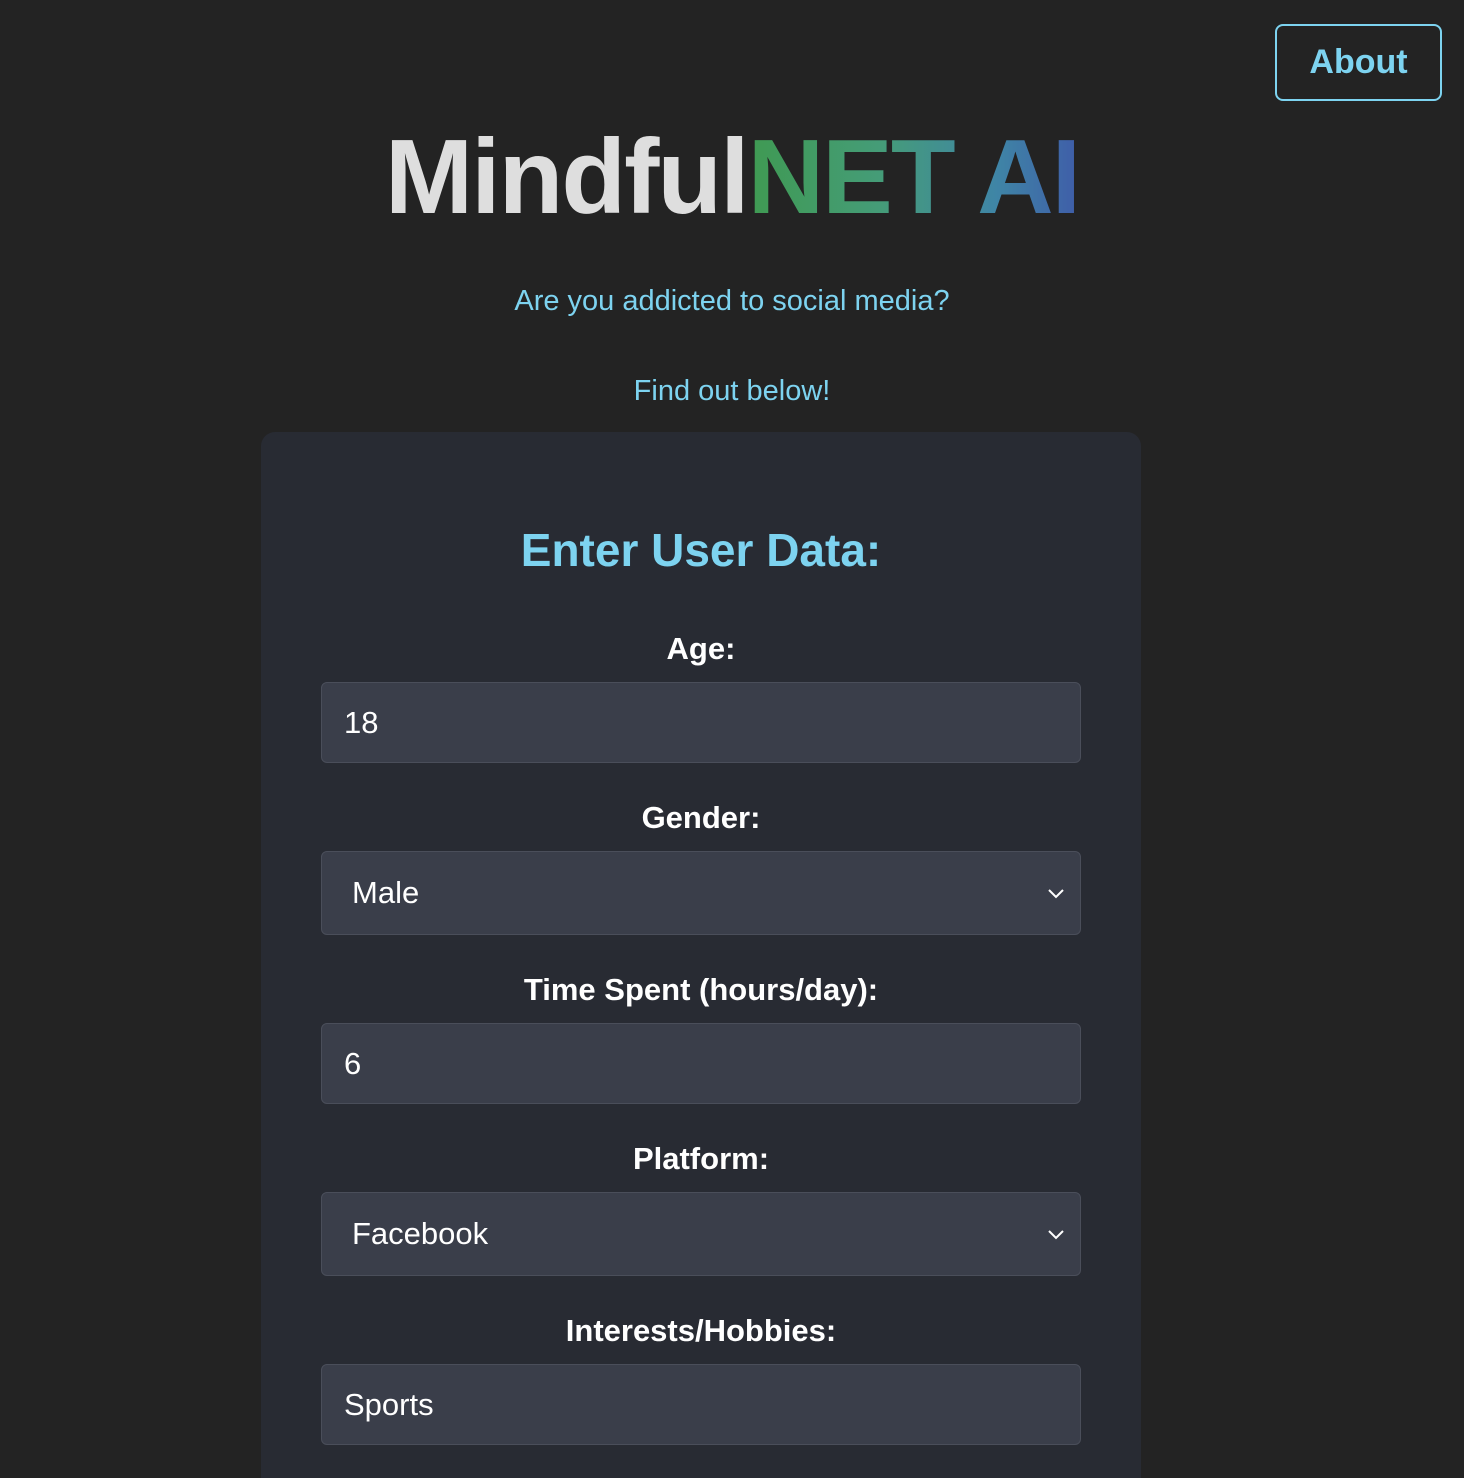 This screenshot has width=1464, height=1478. Describe the element at coordinates (701, 1158) in the screenshot. I see `platform-label: Platform:` at that location.